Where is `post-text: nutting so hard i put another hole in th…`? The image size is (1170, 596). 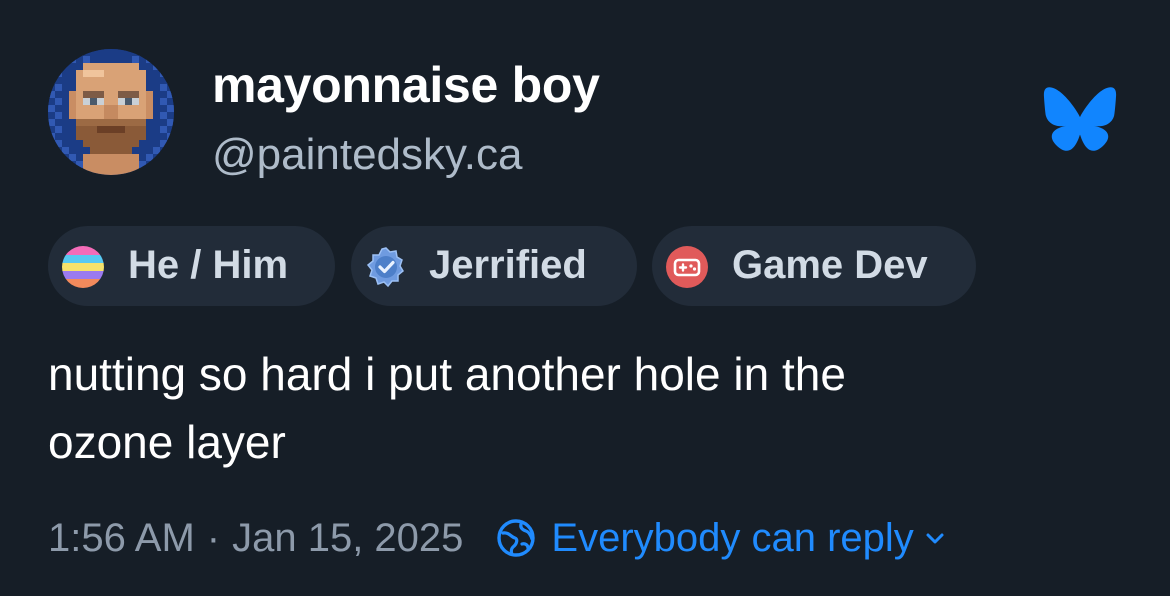 post-text: nutting so hard i put another hole in th… is located at coordinates (447, 408).